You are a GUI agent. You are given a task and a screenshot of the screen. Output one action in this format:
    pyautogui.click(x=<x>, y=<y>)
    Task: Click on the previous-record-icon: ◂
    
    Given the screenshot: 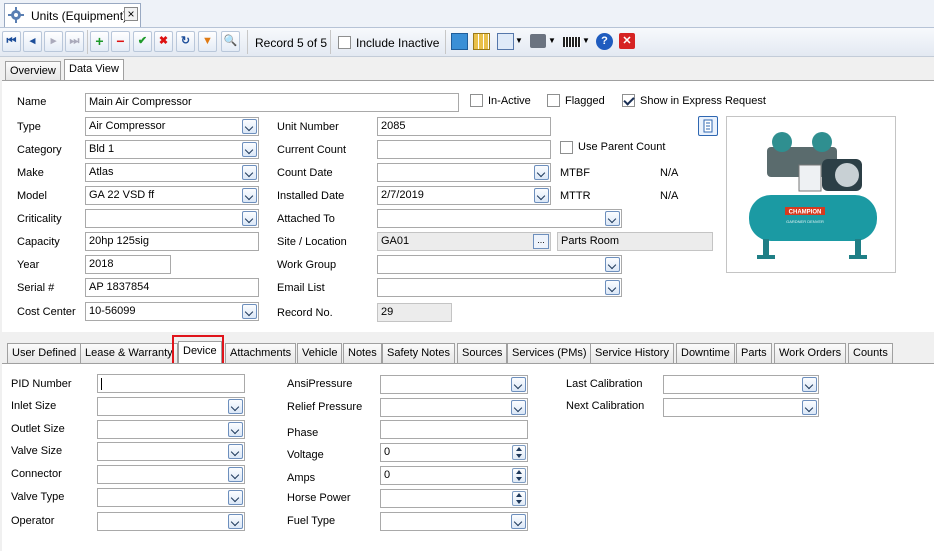 What is the action you would take?
    pyautogui.click(x=32, y=41)
    